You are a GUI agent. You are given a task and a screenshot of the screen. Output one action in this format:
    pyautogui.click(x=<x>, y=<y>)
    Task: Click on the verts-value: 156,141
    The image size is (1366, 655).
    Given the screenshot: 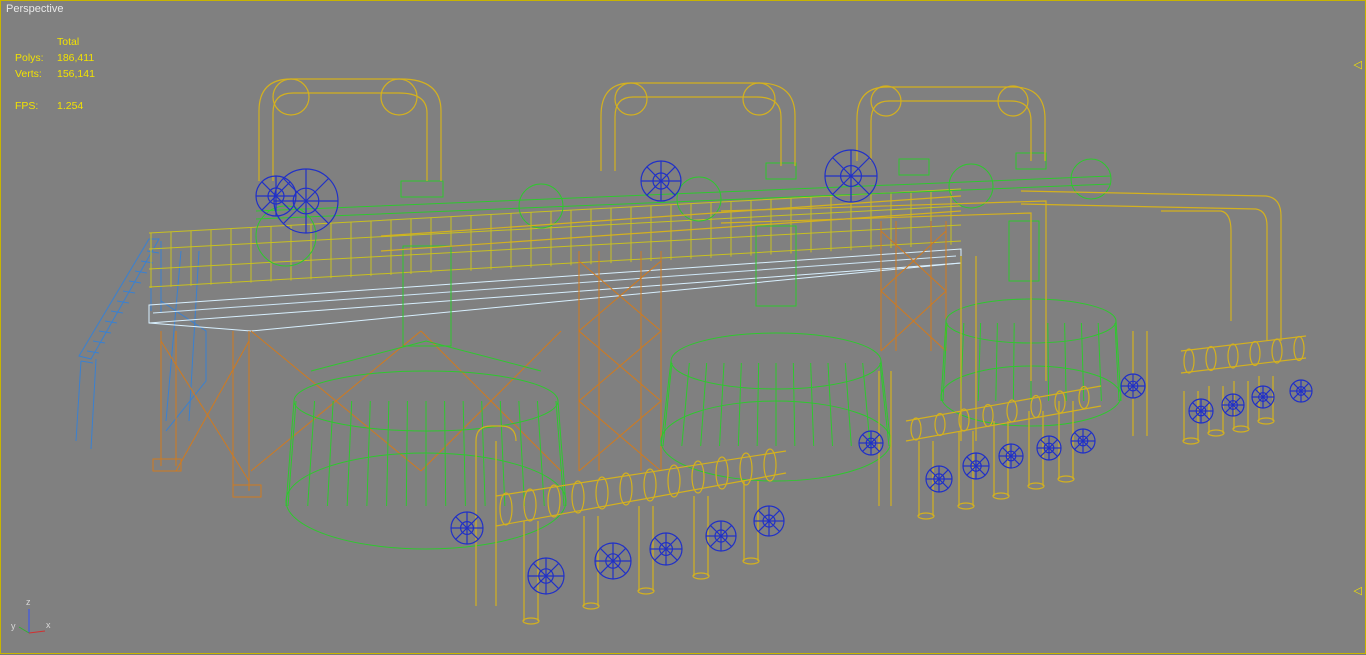 What is the action you would take?
    pyautogui.click(x=76, y=74)
    